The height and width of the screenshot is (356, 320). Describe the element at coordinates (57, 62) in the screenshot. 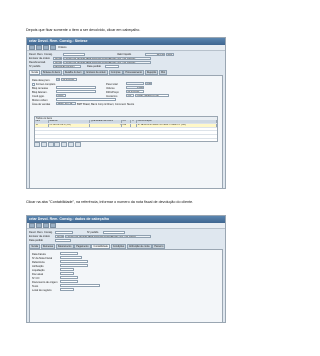

I see `ship-to-field: 10142` at that location.